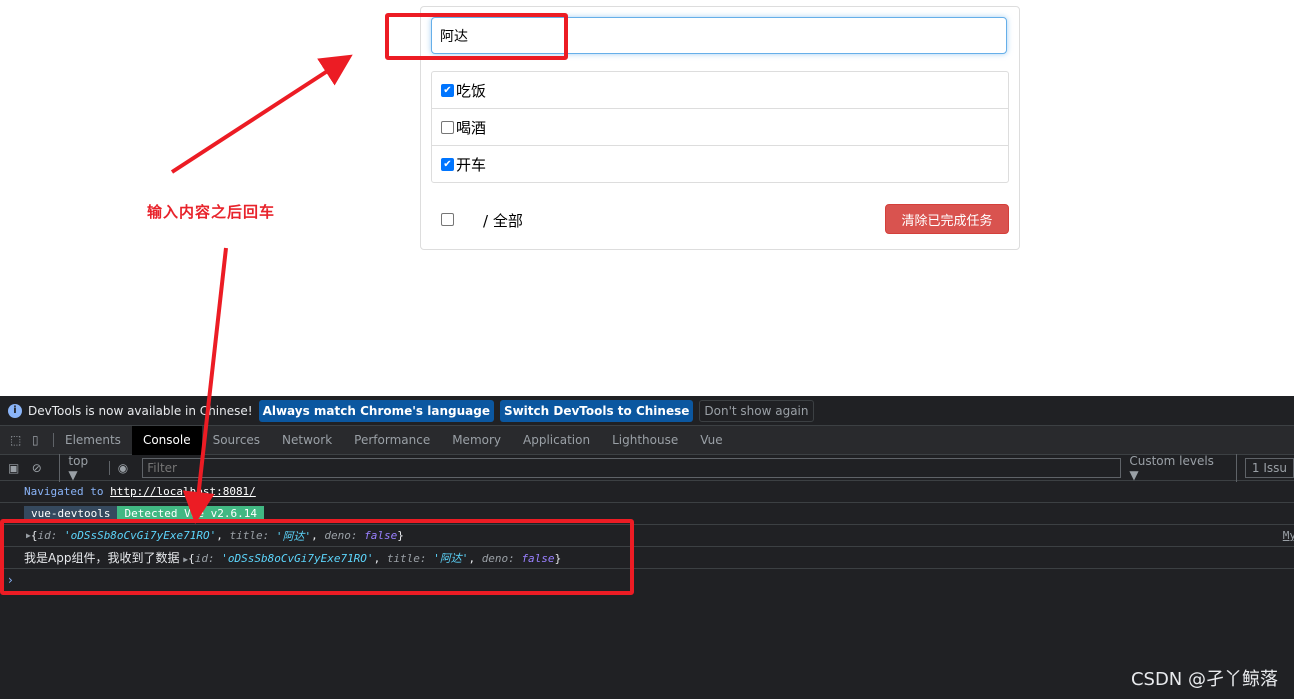 This screenshot has height=699, width=1294. What do you see at coordinates (166, 440) in the screenshot?
I see `tab-console: Console` at bounding box center [166, 440].